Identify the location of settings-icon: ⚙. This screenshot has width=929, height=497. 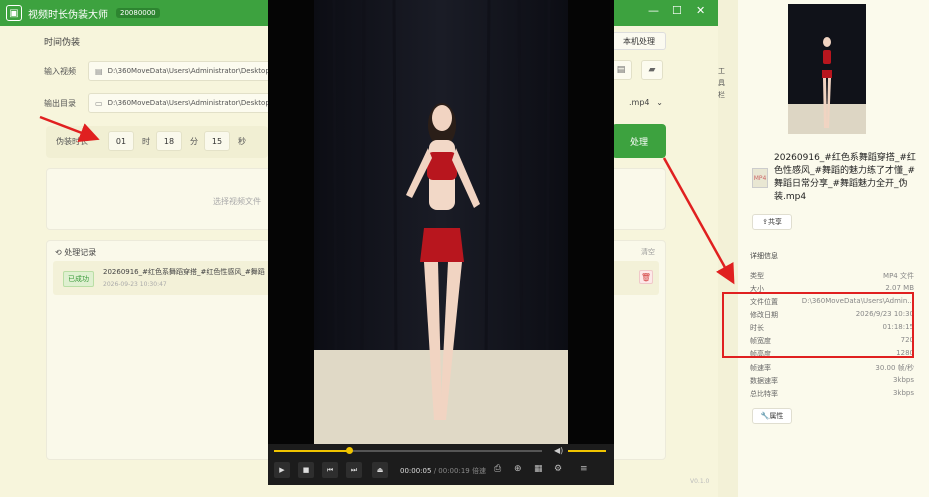
(558, 469).